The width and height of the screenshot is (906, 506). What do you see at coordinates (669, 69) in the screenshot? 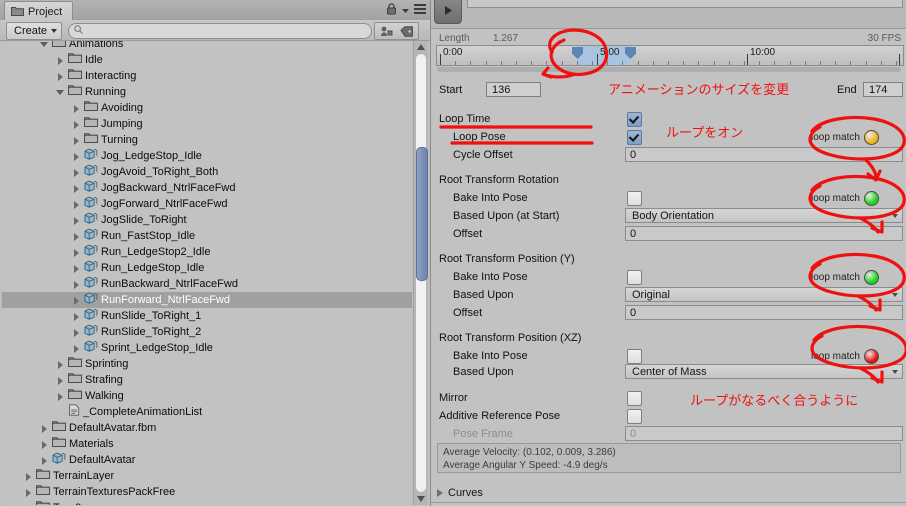
I see `timeline-horizontal-scrollbar` at bounding box center [669, 69].